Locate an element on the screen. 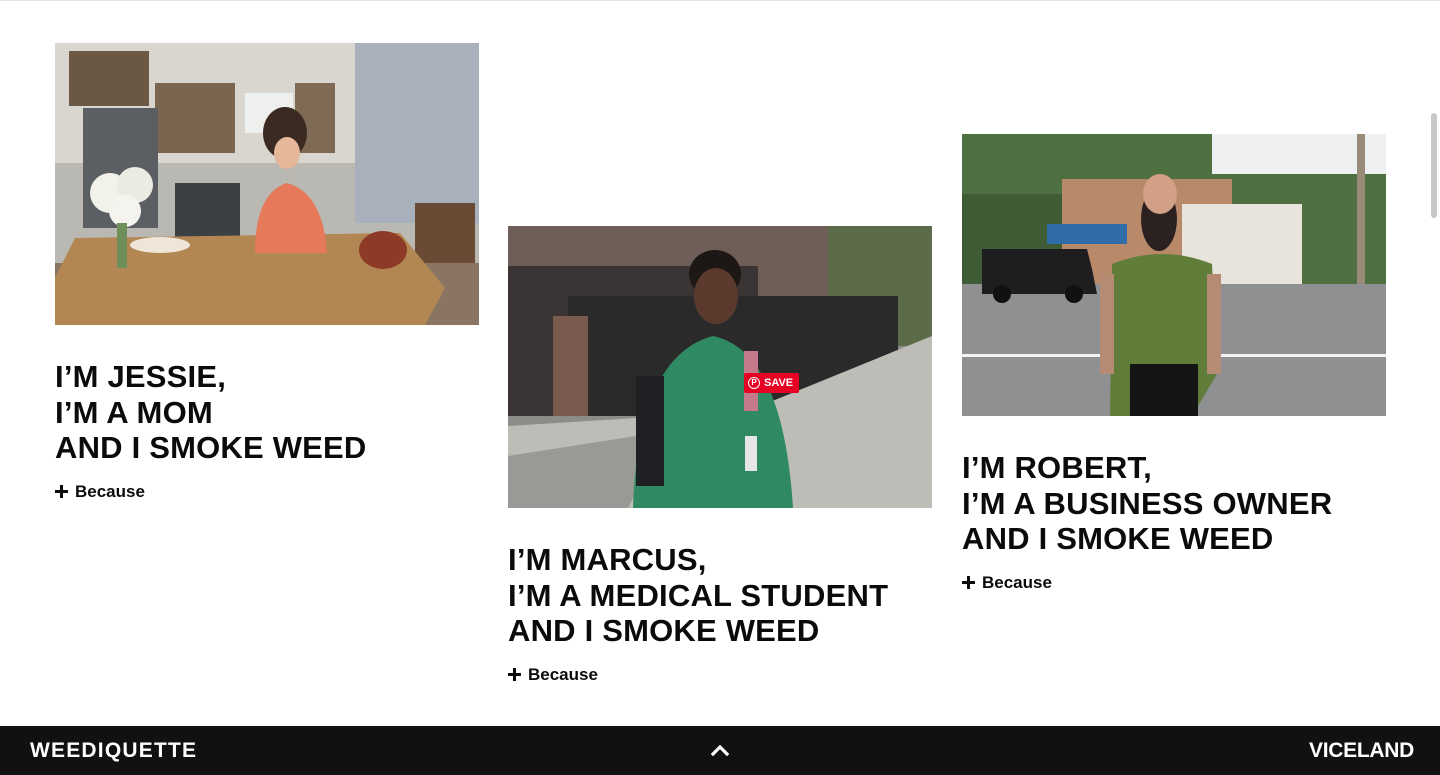 Image resolution: width=1440 pixels, height=775 pixels. footer-bar: WEEDIQUETTE VICELAND is located at coordinates (720, 750).